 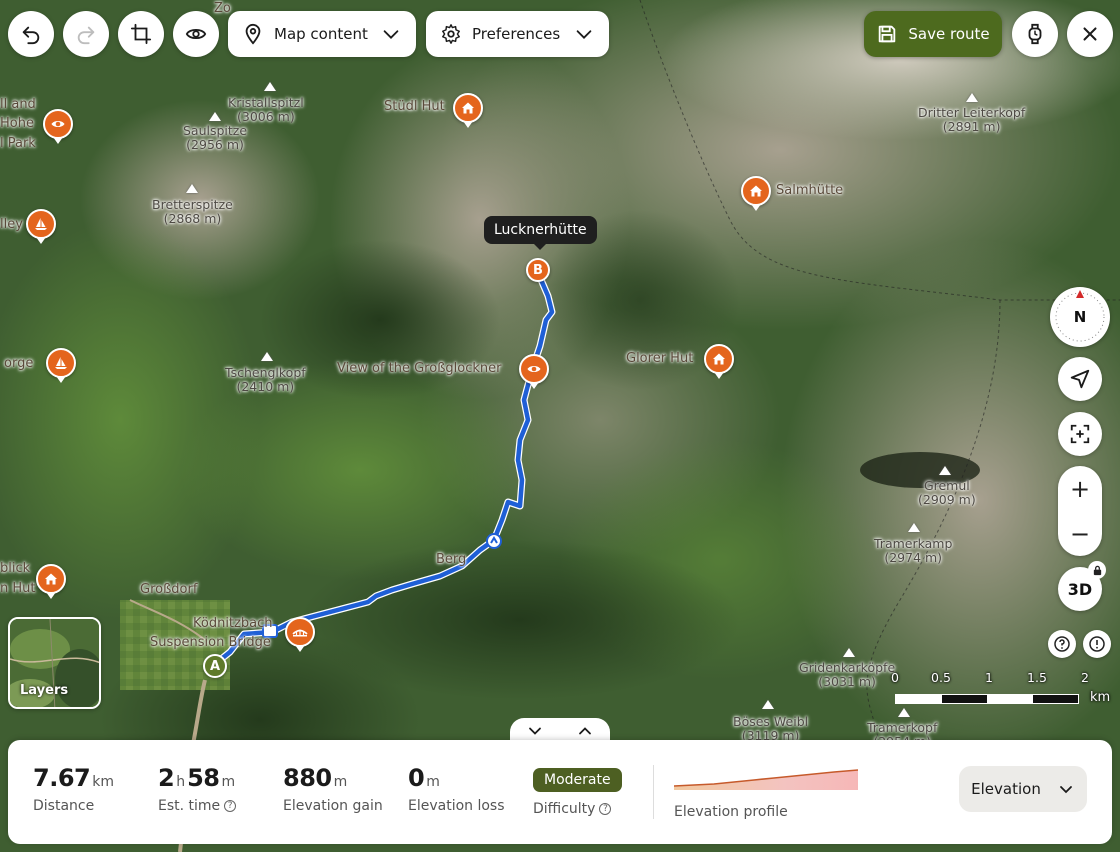 I want to click on label-edge-hut: n Hut, so click(x=18, y=588).